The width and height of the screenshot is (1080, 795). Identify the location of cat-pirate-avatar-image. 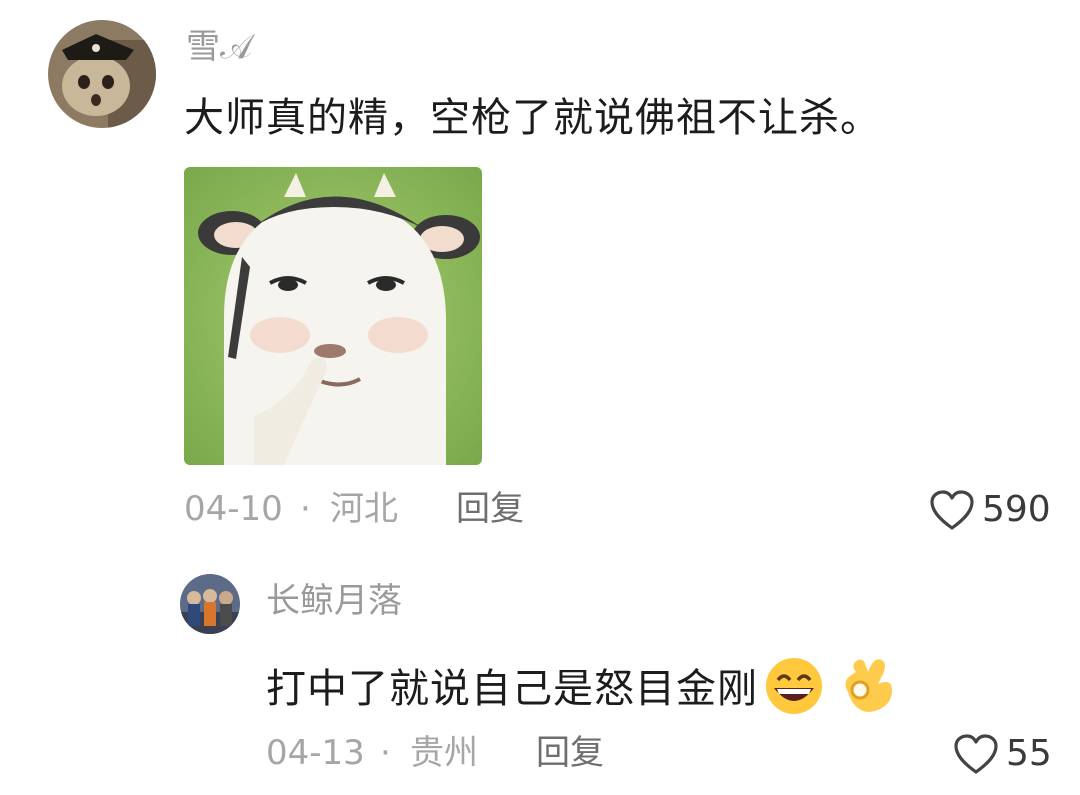
(102, 74).